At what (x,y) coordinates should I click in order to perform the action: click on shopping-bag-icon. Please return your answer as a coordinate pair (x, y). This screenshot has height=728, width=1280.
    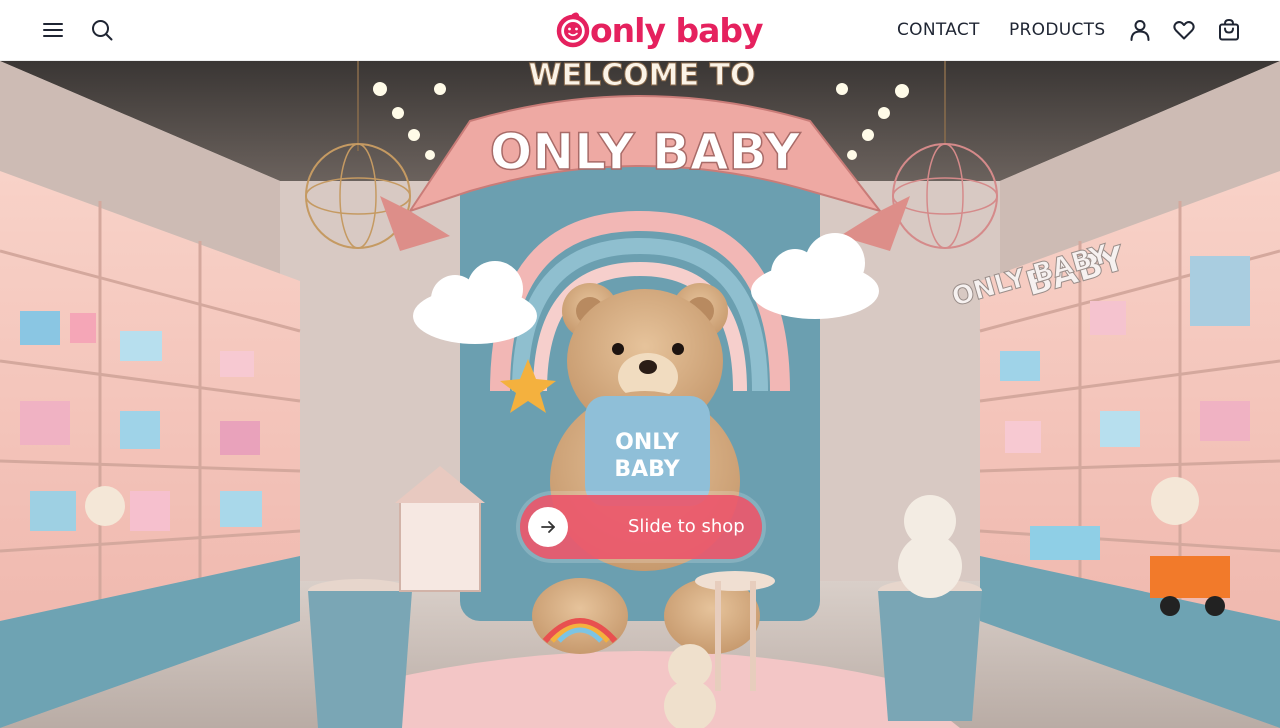
    Looking at the image, I should click on (1229, 30).